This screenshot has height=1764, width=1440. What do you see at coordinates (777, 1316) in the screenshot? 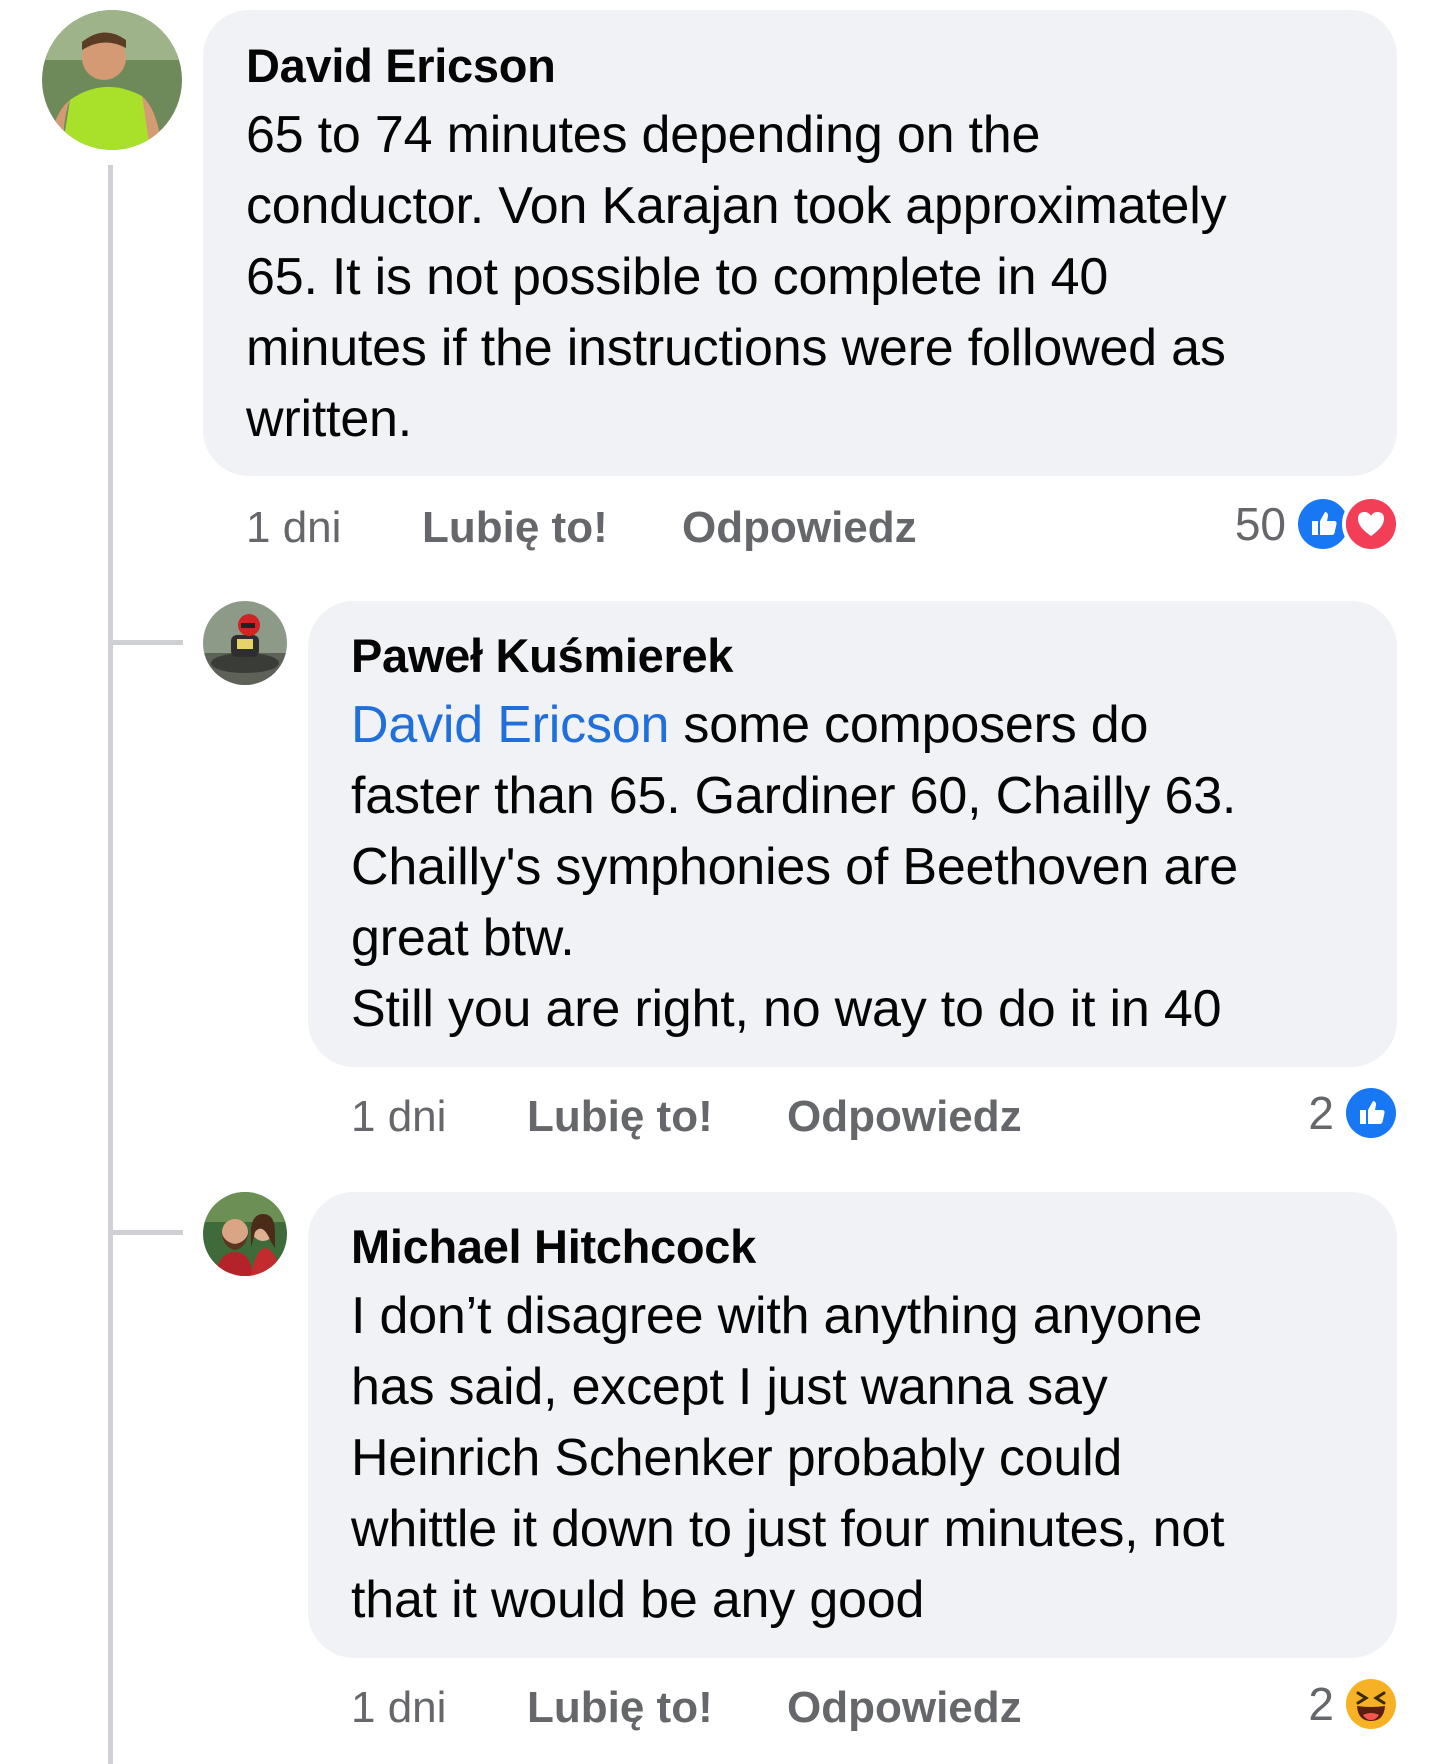
I see `comment-line: I don’t disagree with anything anyone` at bounding box center [777, 1316].